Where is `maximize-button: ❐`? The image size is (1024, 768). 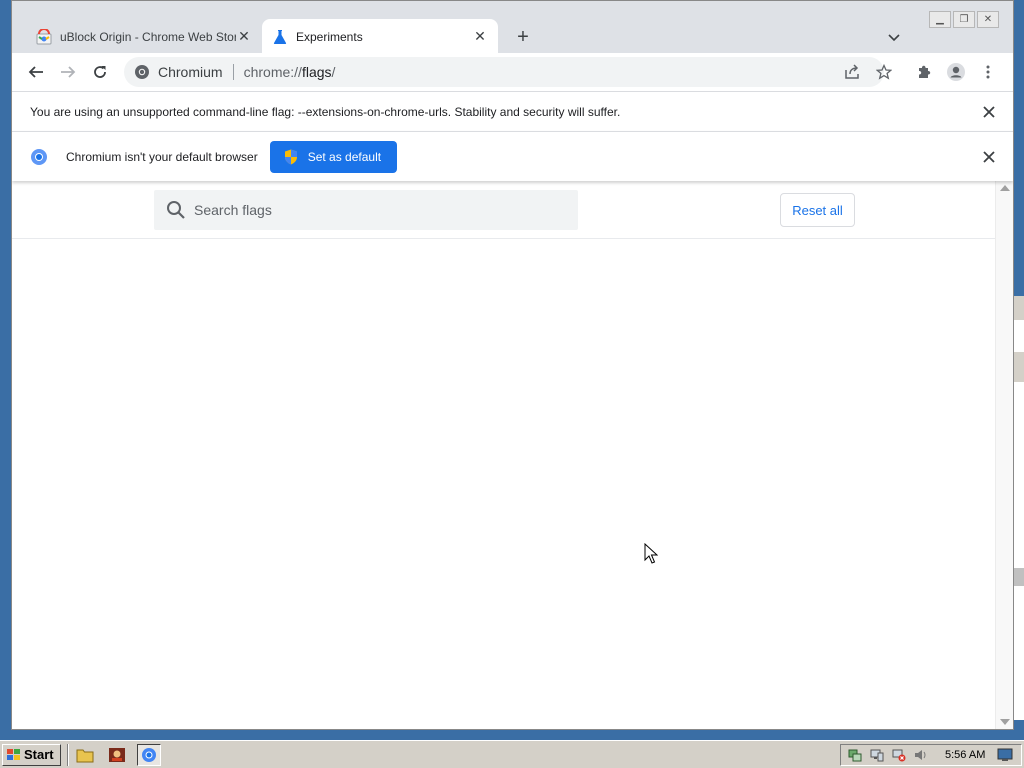
maximize-button: ❐ is located at coordinates (964, 19).